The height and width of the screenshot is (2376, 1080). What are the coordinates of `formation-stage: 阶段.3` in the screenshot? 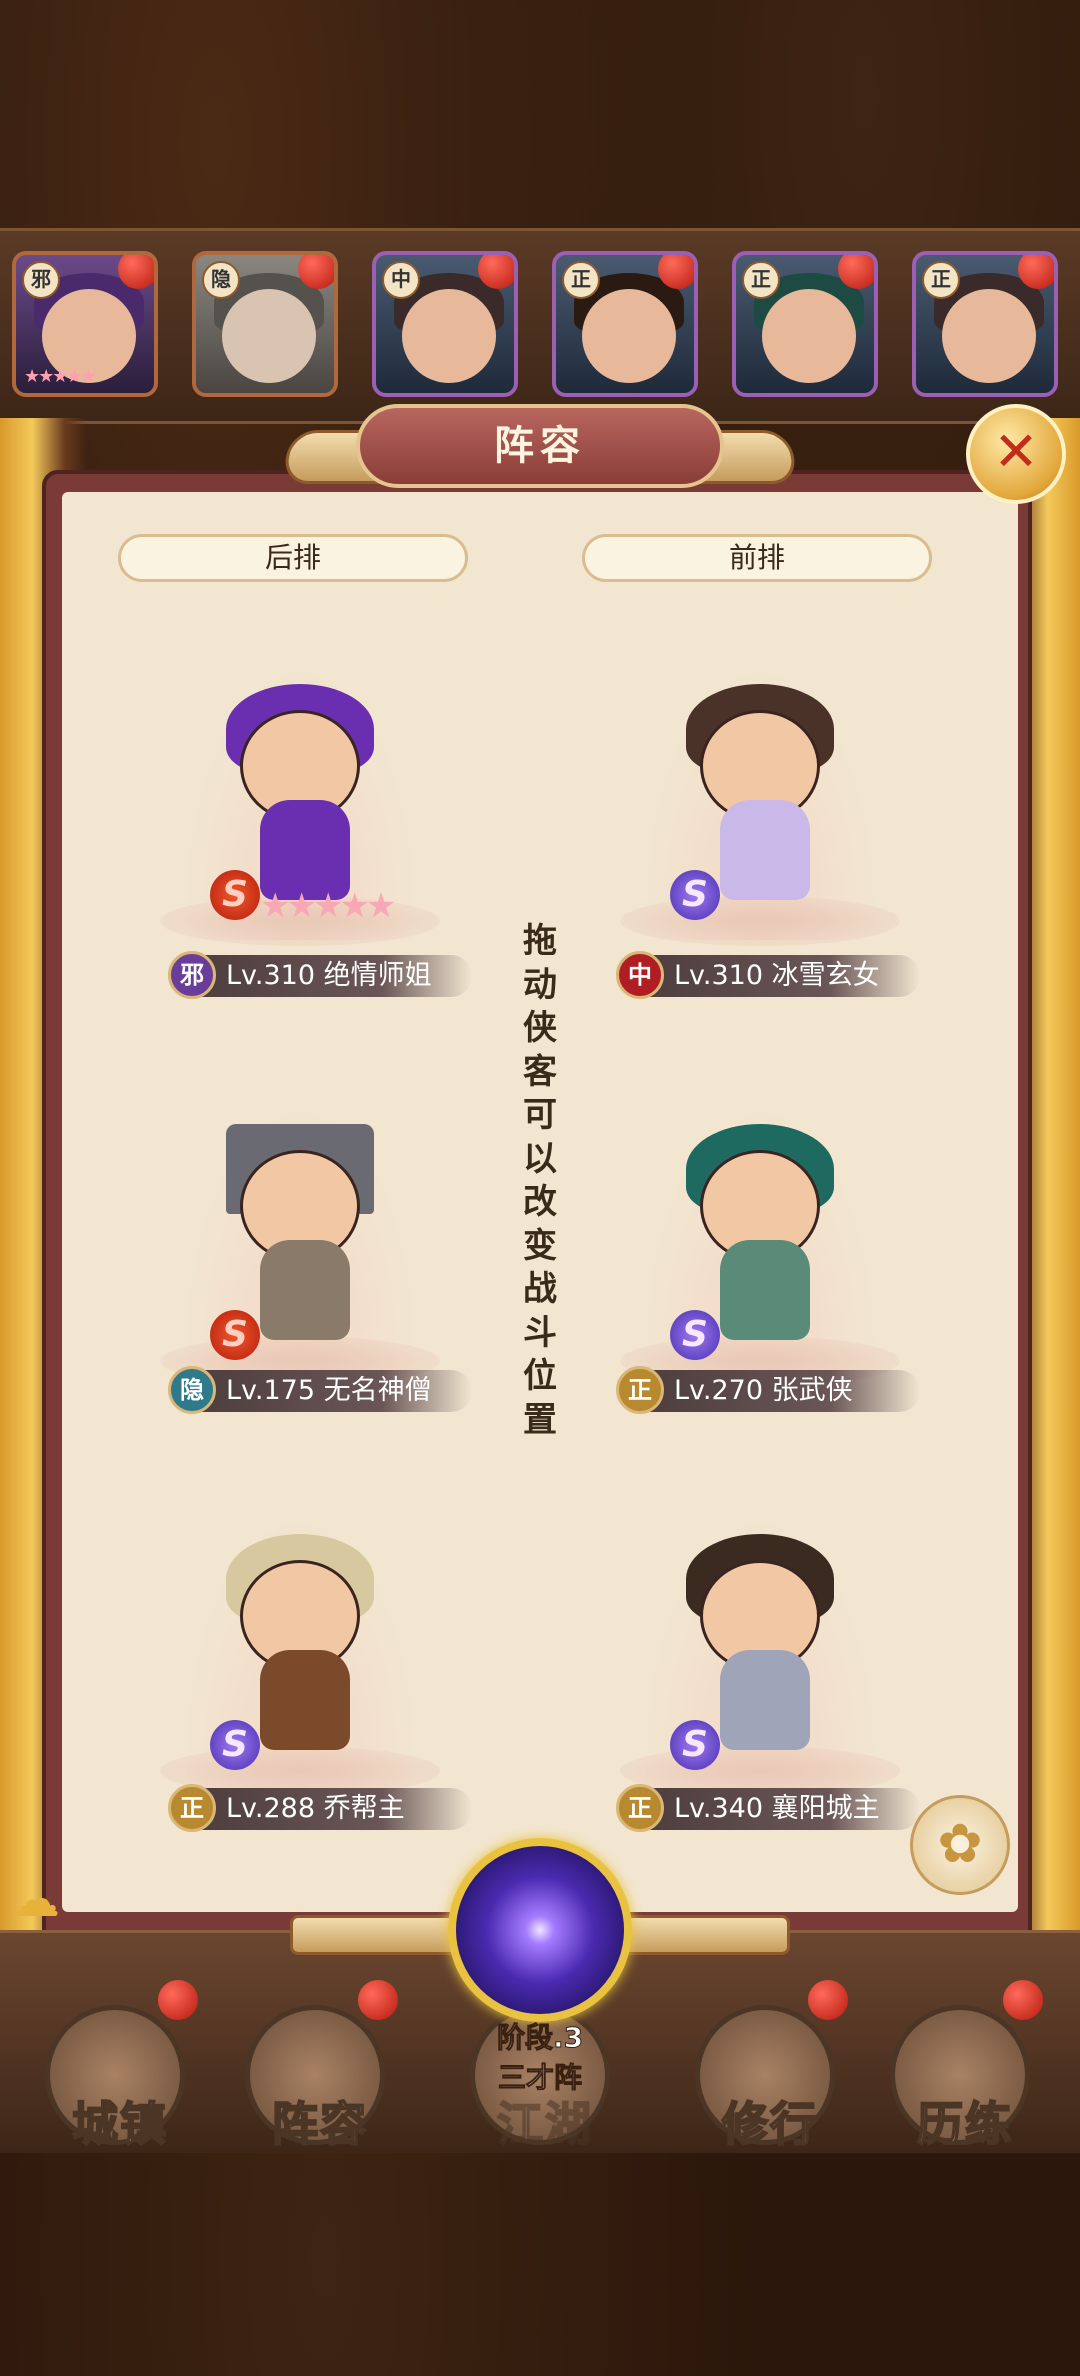 It's located at (540, 2038).